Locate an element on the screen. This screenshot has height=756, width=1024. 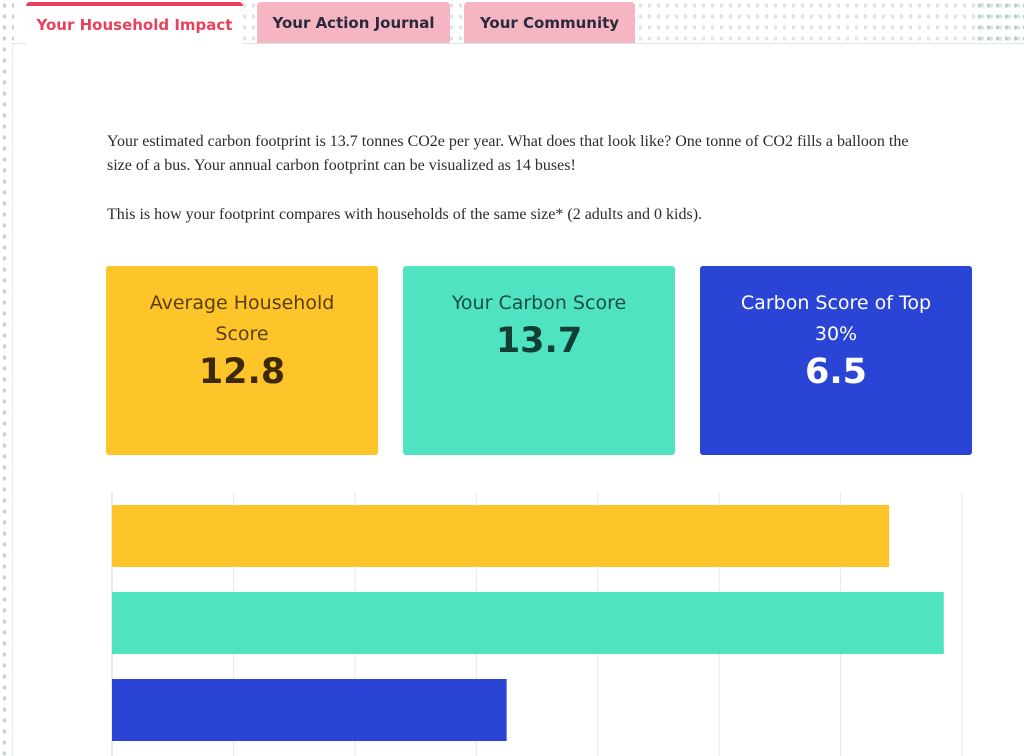
tab-household-impact: Your Household Impact is located at coordinates (134, 23).